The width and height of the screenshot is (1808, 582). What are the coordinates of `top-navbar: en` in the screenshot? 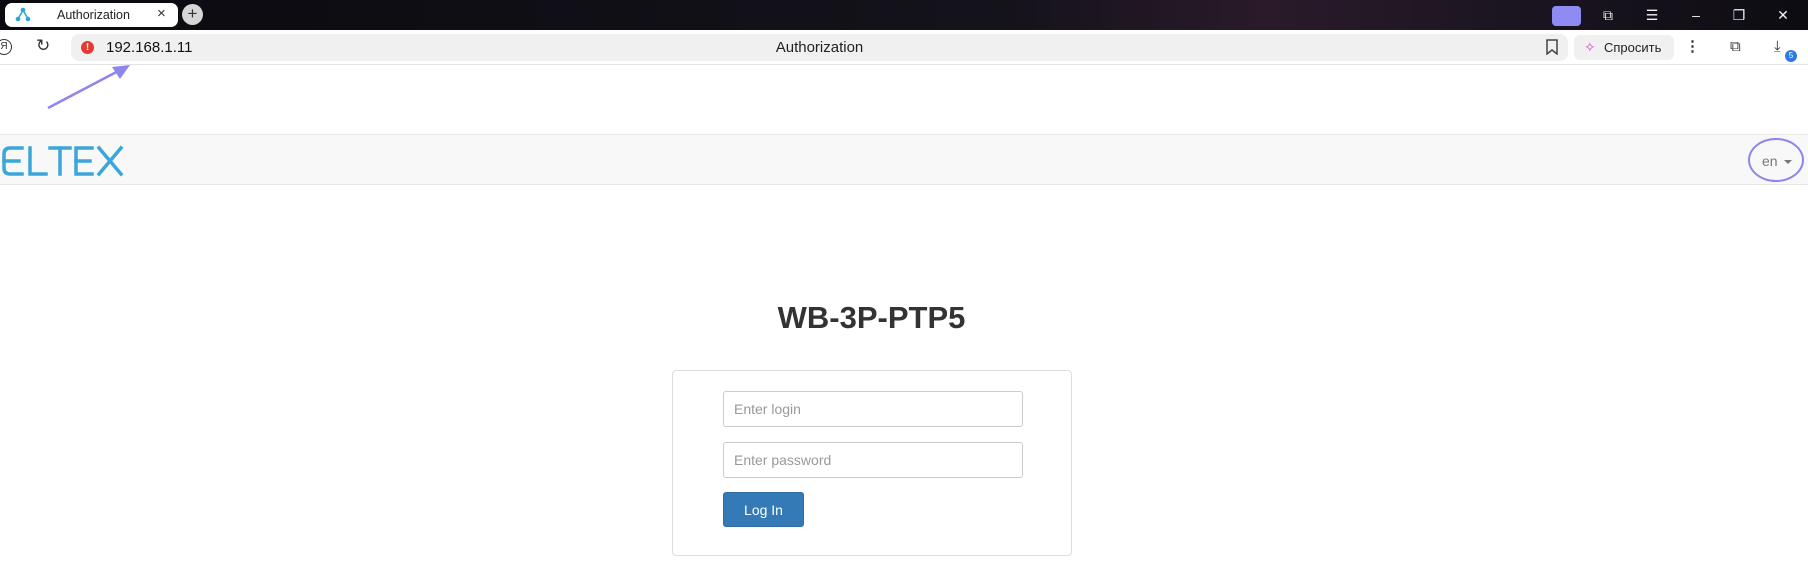 It's located at (904, 159).